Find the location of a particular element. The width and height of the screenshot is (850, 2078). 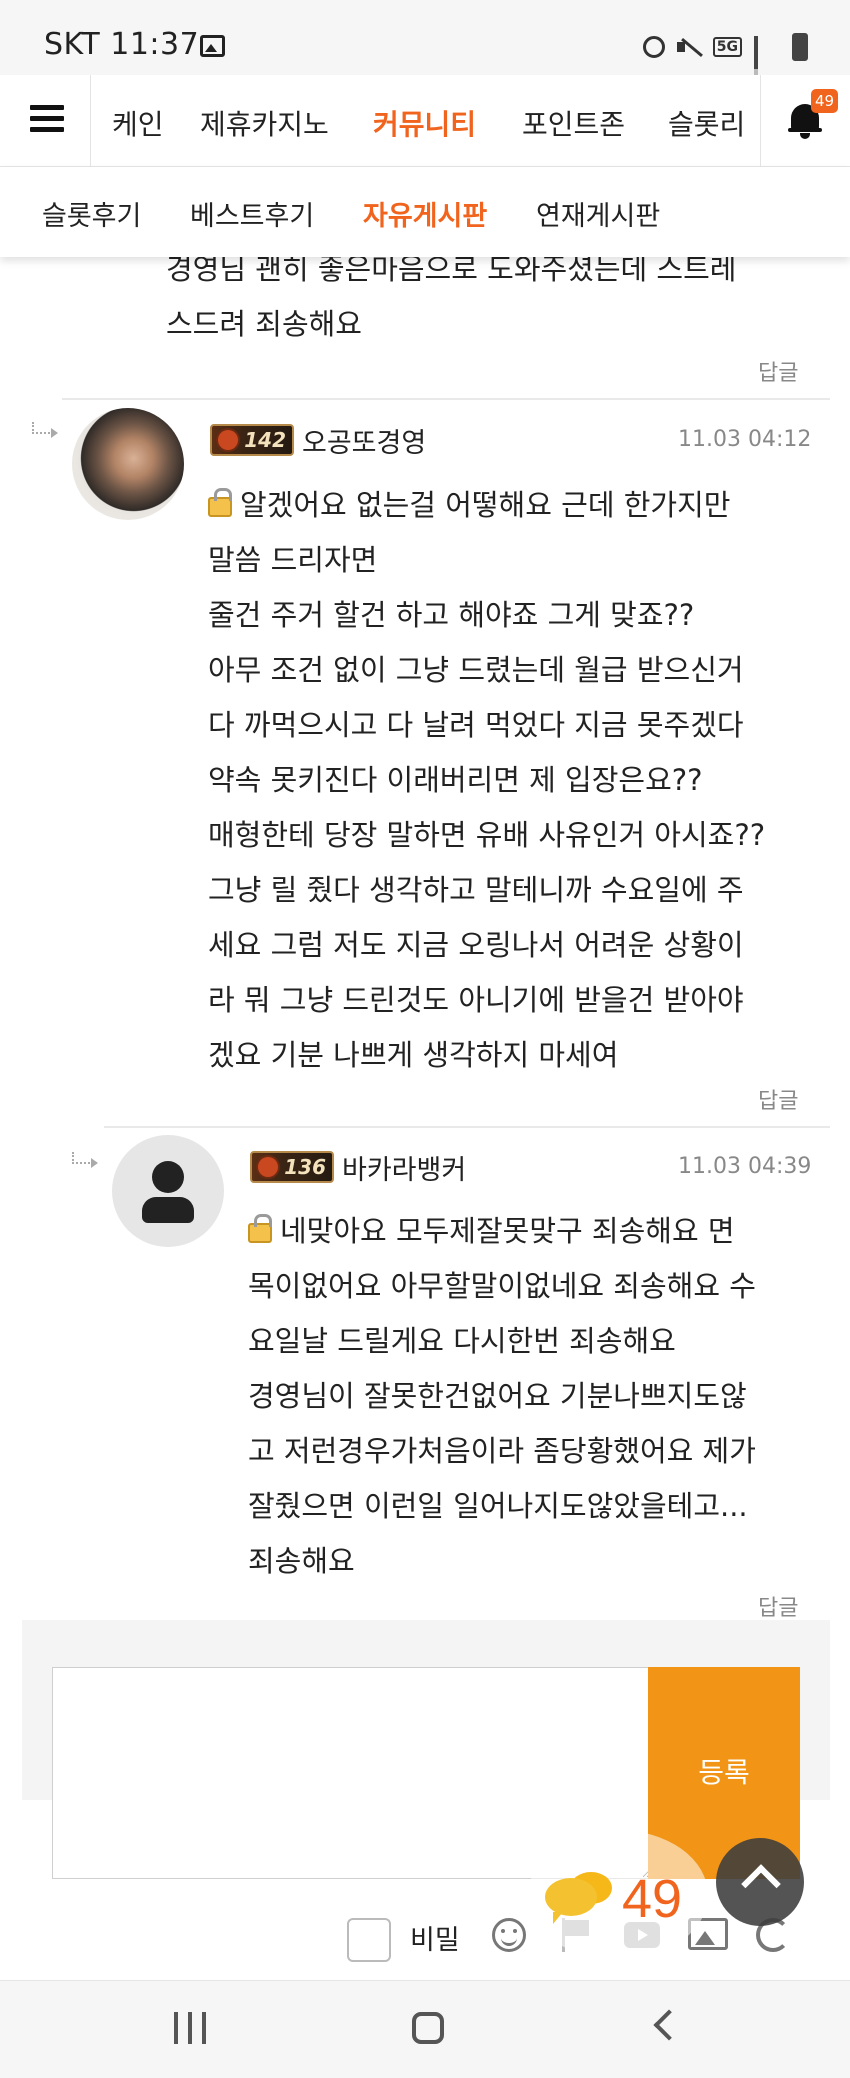

nav-item-partner-casino: 제휴카지노 is located at coordinates (264, 123).